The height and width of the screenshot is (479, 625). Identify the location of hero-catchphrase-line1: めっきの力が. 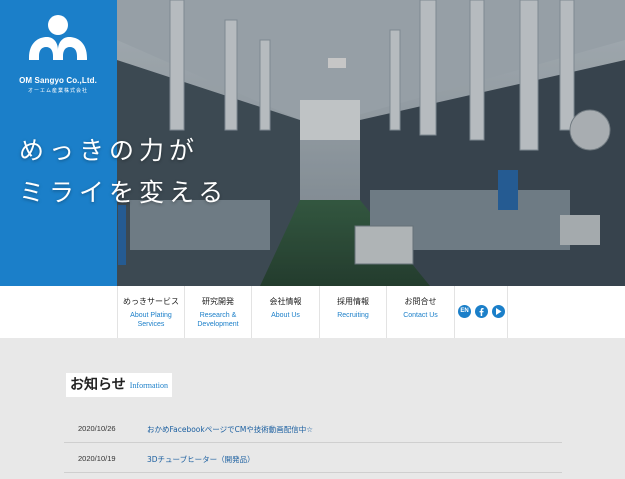
(109, 150).